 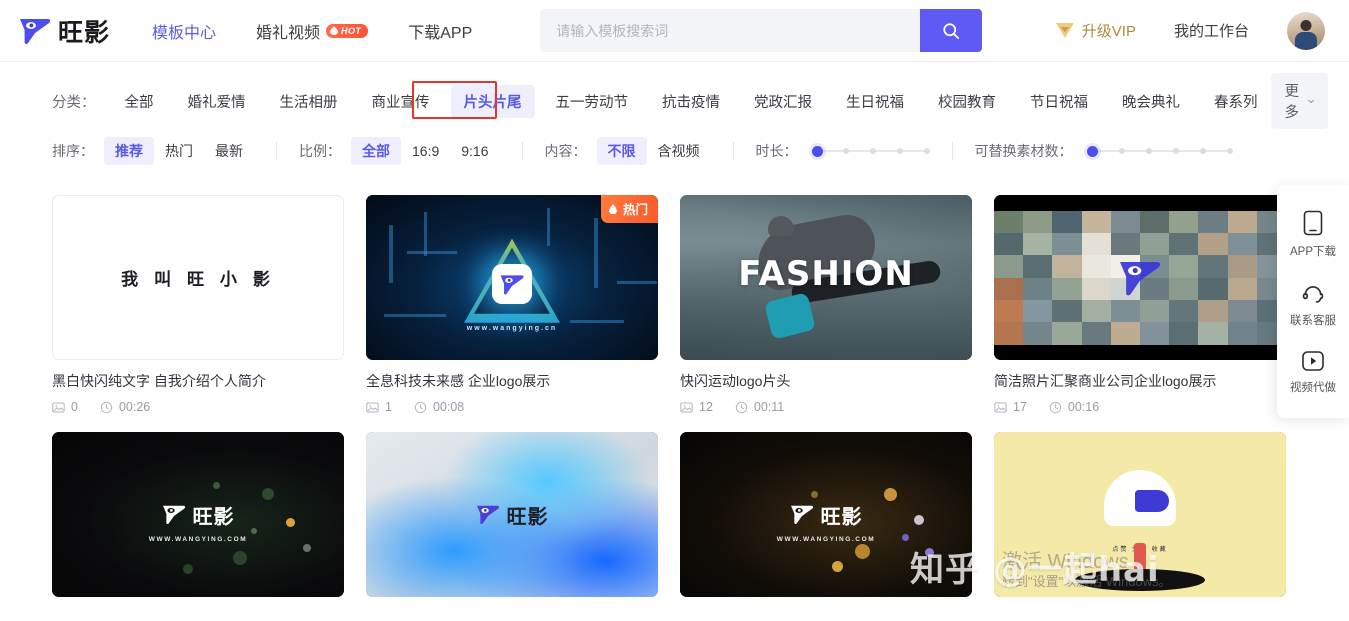 I want to click on duration: 00:26, so click(x=125, y=407).